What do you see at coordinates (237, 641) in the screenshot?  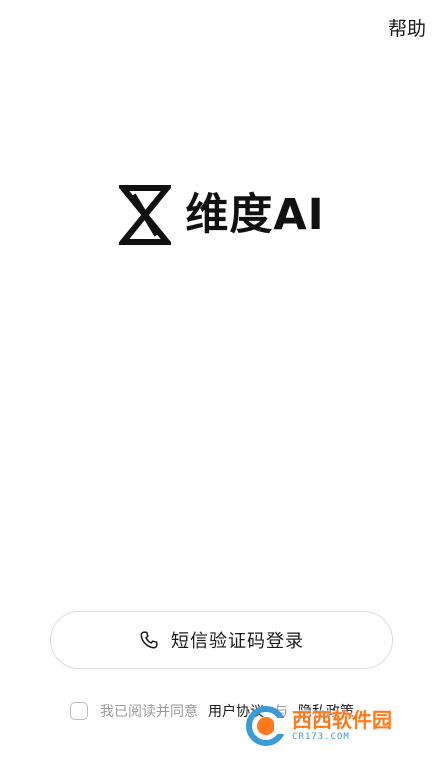 I see `sms-login-label: 短信验证码登录` at bounding box center [237, 641].